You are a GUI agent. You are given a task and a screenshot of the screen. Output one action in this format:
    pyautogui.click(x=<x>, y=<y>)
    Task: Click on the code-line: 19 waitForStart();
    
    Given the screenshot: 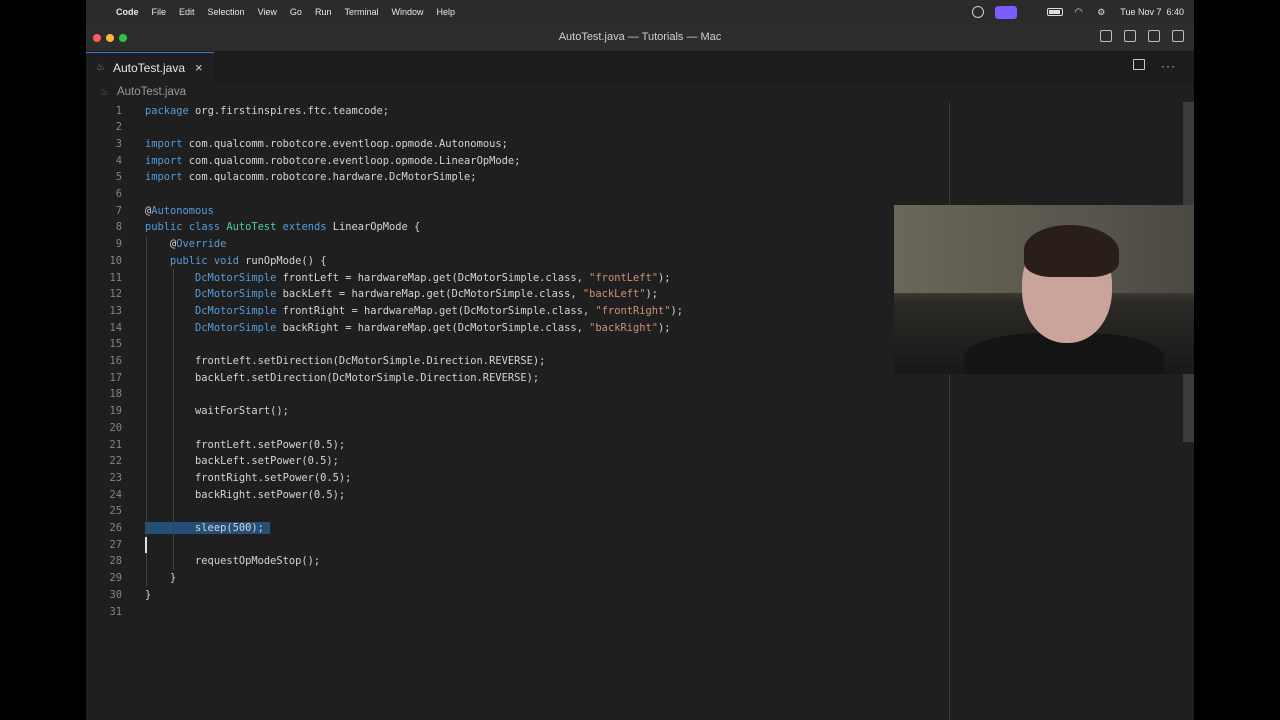 What is the action you would take?
    pyautogui.click(x=640, y=411)
    